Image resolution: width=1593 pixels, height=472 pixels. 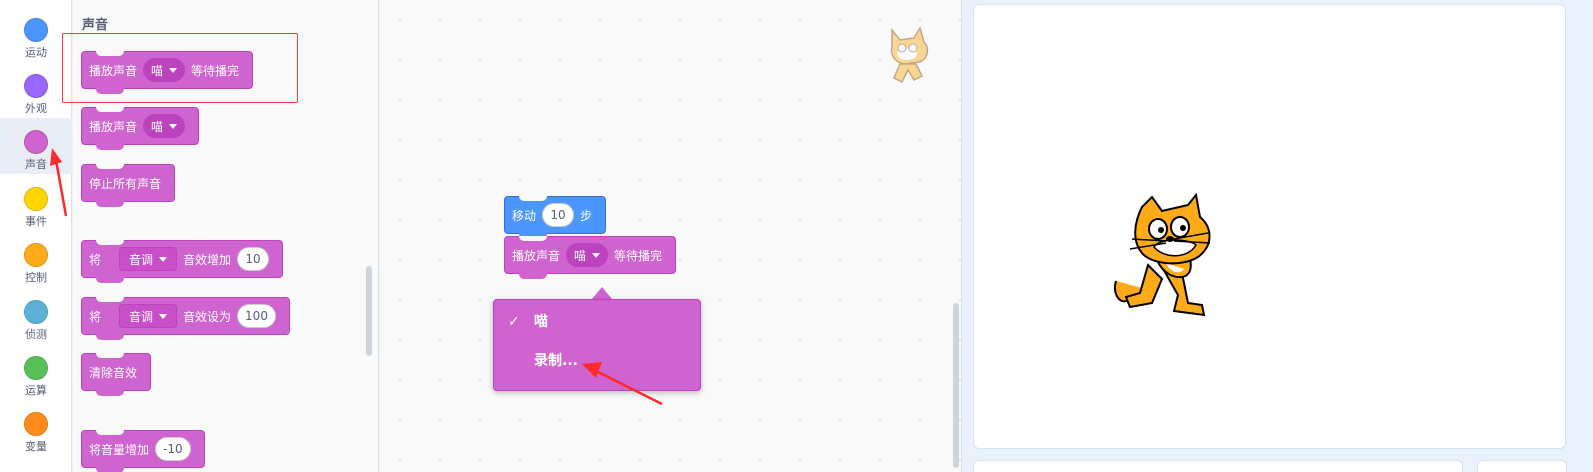 What do you see at coordinates (119, 449) in the screenshot?
I see `block-label: 将音量增加` at bounding box center [119, 449].